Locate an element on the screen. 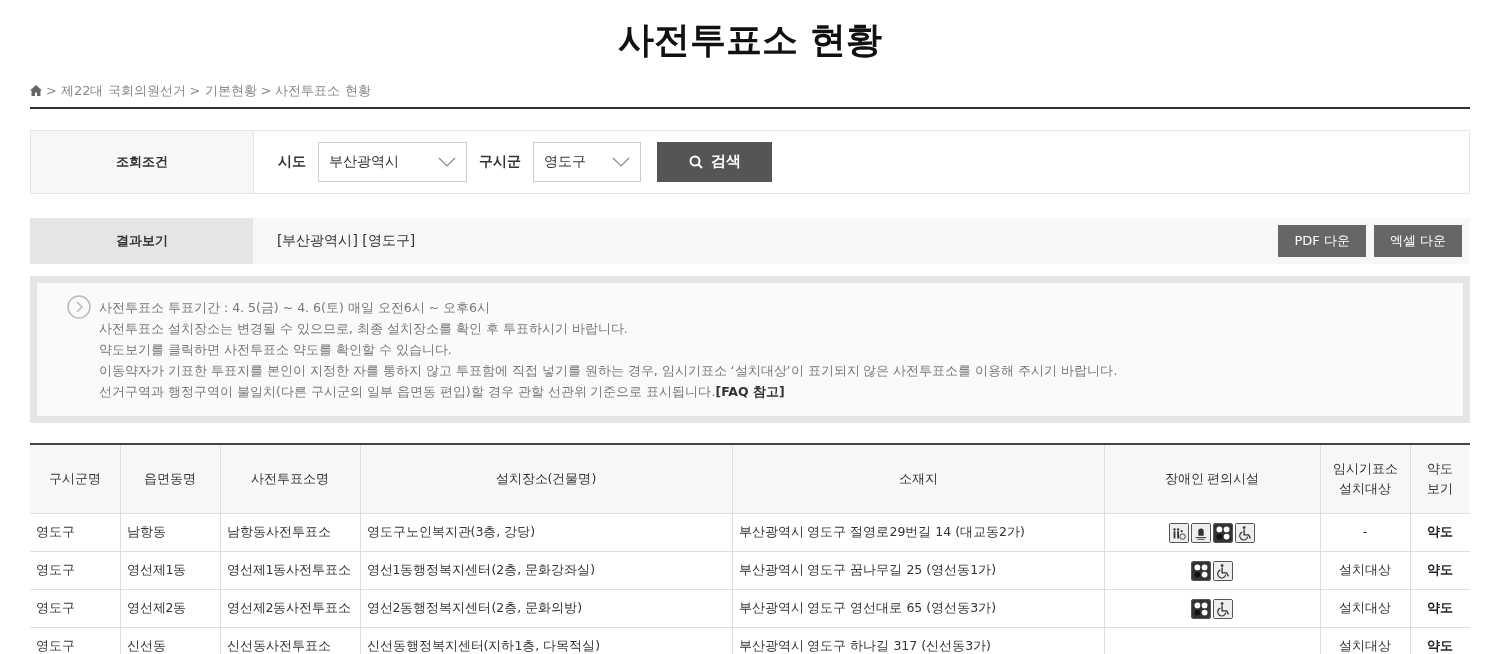 The image size is (1500, 654). download-button: 엑셀 다운 is located at coordinates (1417, 240).